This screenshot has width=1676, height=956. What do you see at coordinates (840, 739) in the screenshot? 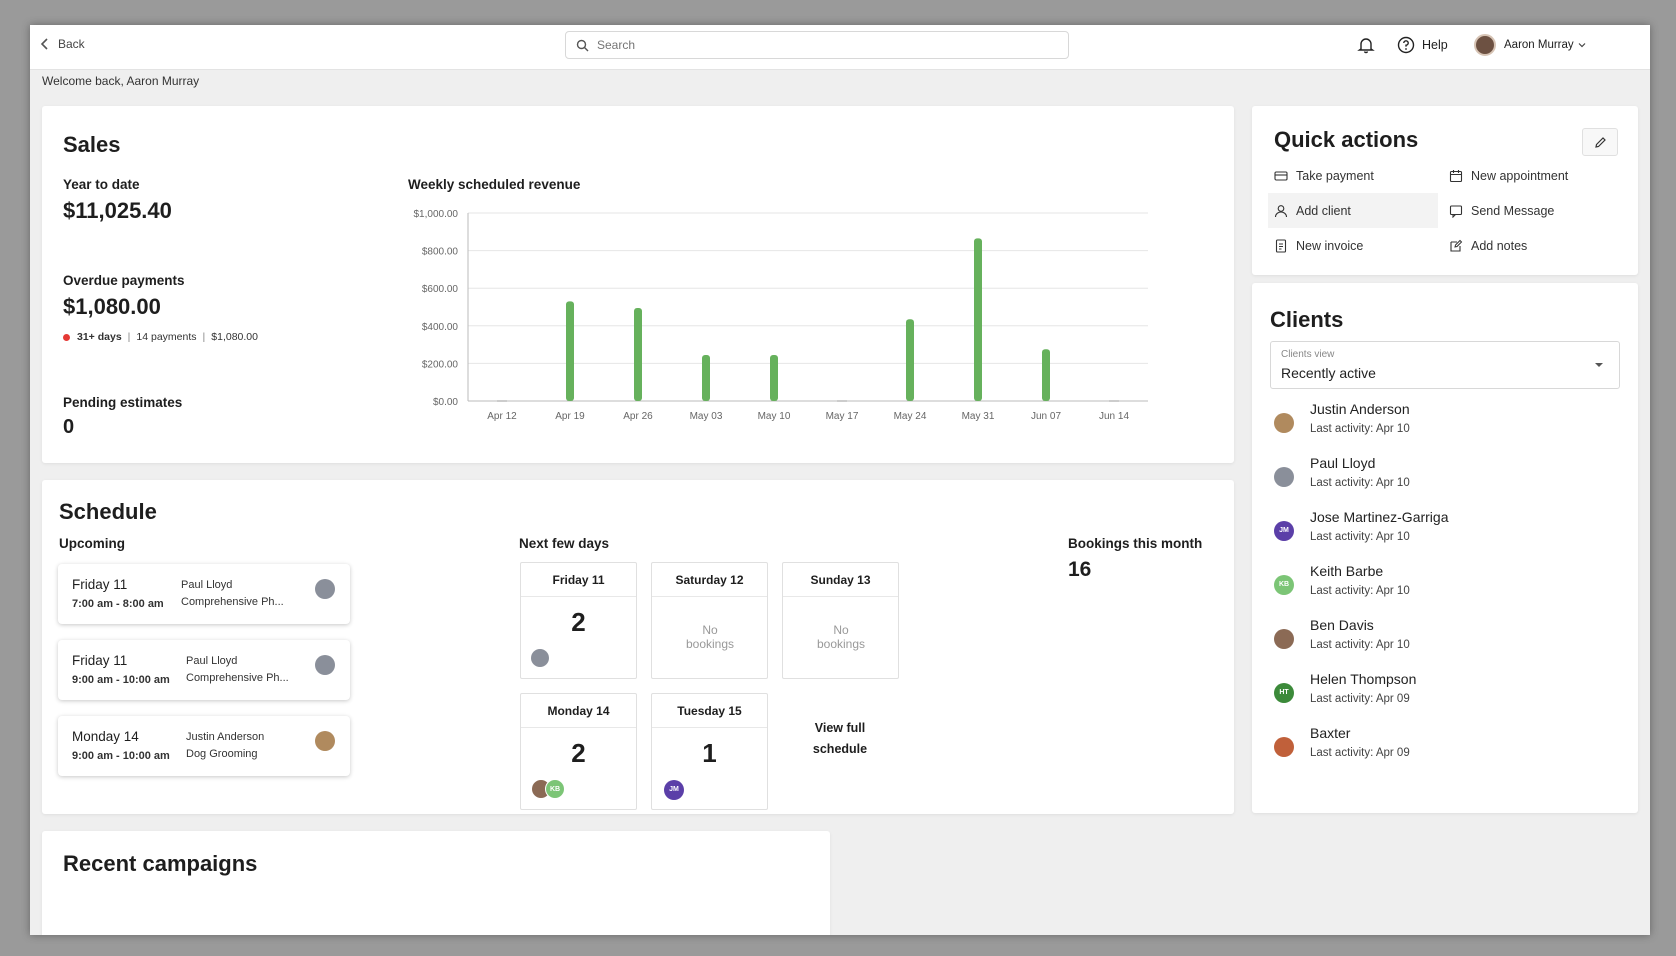
I see `view-full-schedule-link: View full schedule` at bounding box center [840, 739].